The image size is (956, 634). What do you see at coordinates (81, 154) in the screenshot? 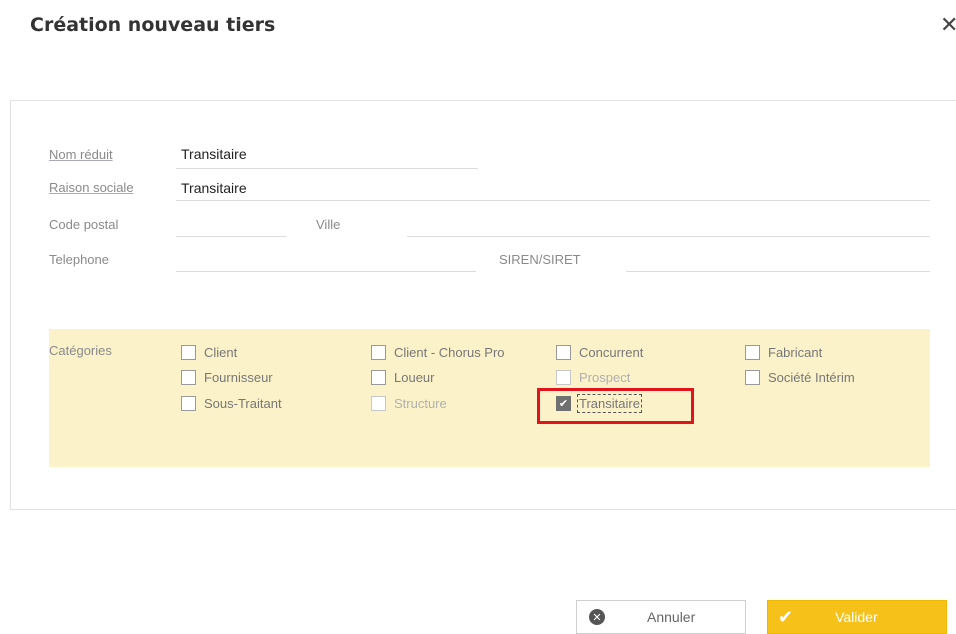
I see `nom-reduit-label: Nom réduit` at bounding box center [81, 154].